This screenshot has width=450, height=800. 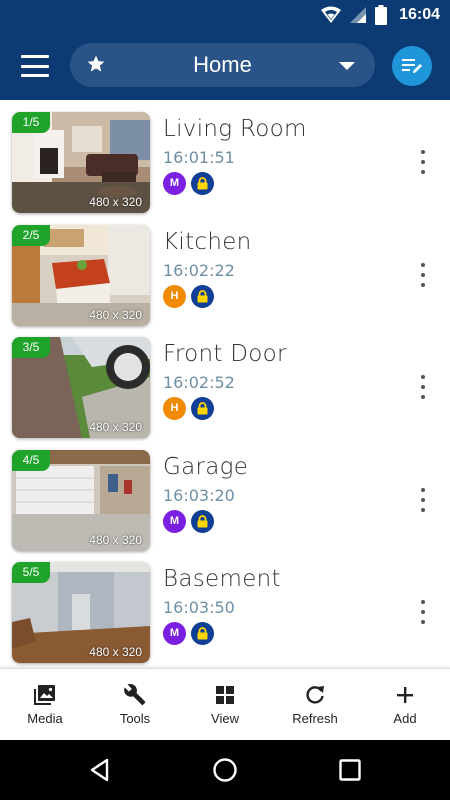 What do you see at coordinates (81, 275) in the screenshot?
I see `camera-thumbnail: 2/5 480 x 320` at bounding box center [81, 275].